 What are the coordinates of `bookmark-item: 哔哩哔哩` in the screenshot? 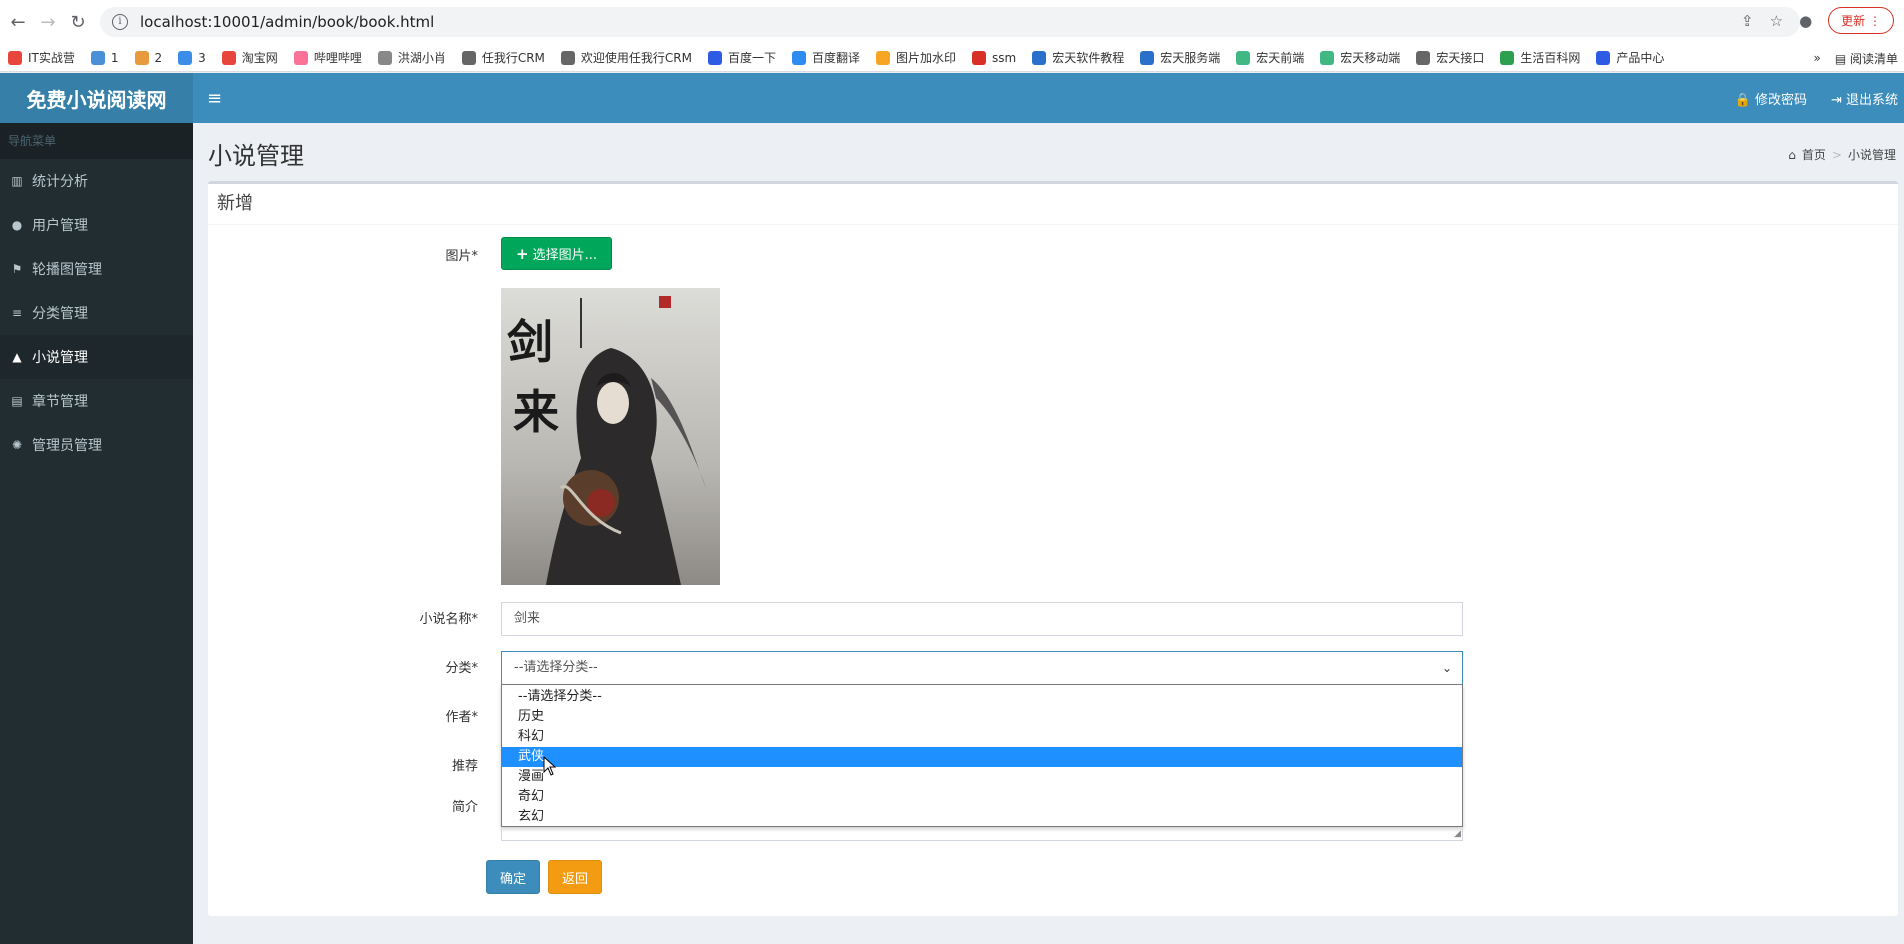 It's located at (327, 57).